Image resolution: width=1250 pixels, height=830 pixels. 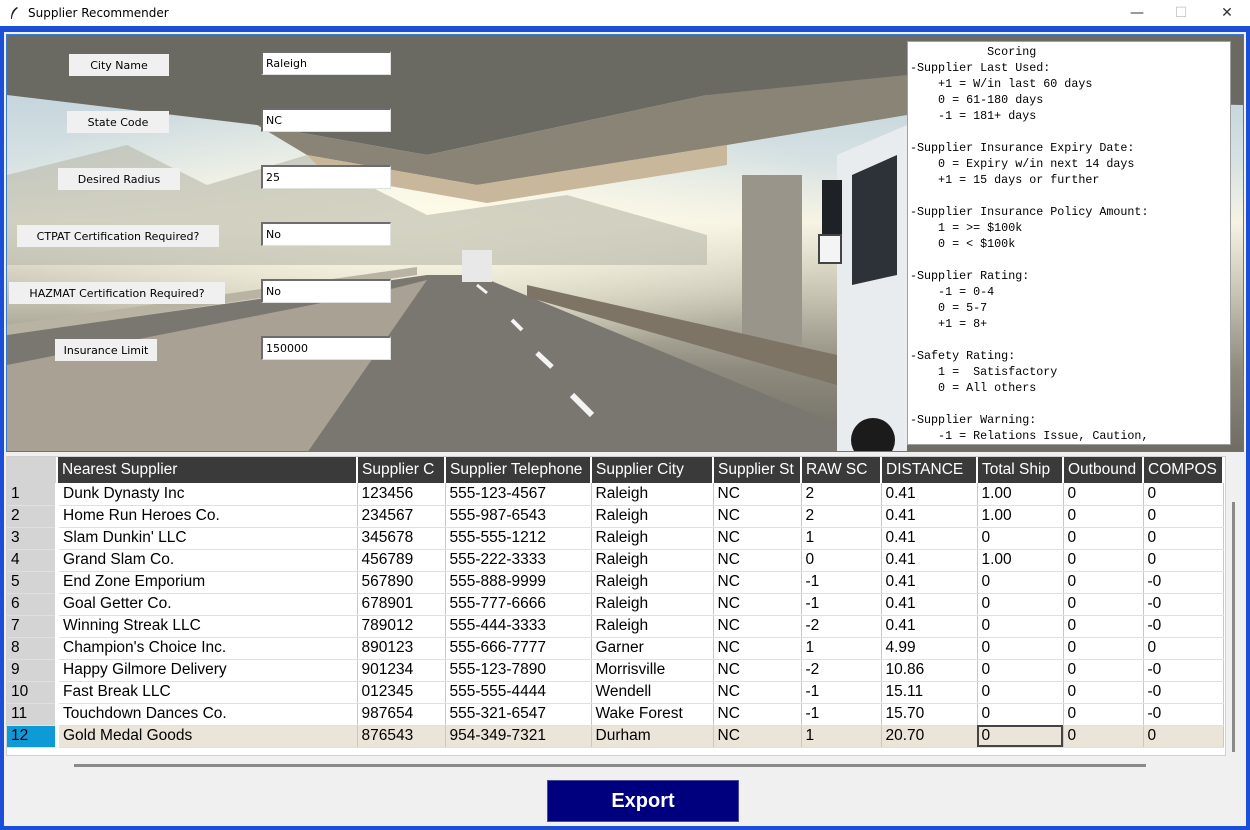 What do you see at coordinates (401, 714) in the screenshot?
I see `table-cell: 987654` at bounding box center [401, 714].